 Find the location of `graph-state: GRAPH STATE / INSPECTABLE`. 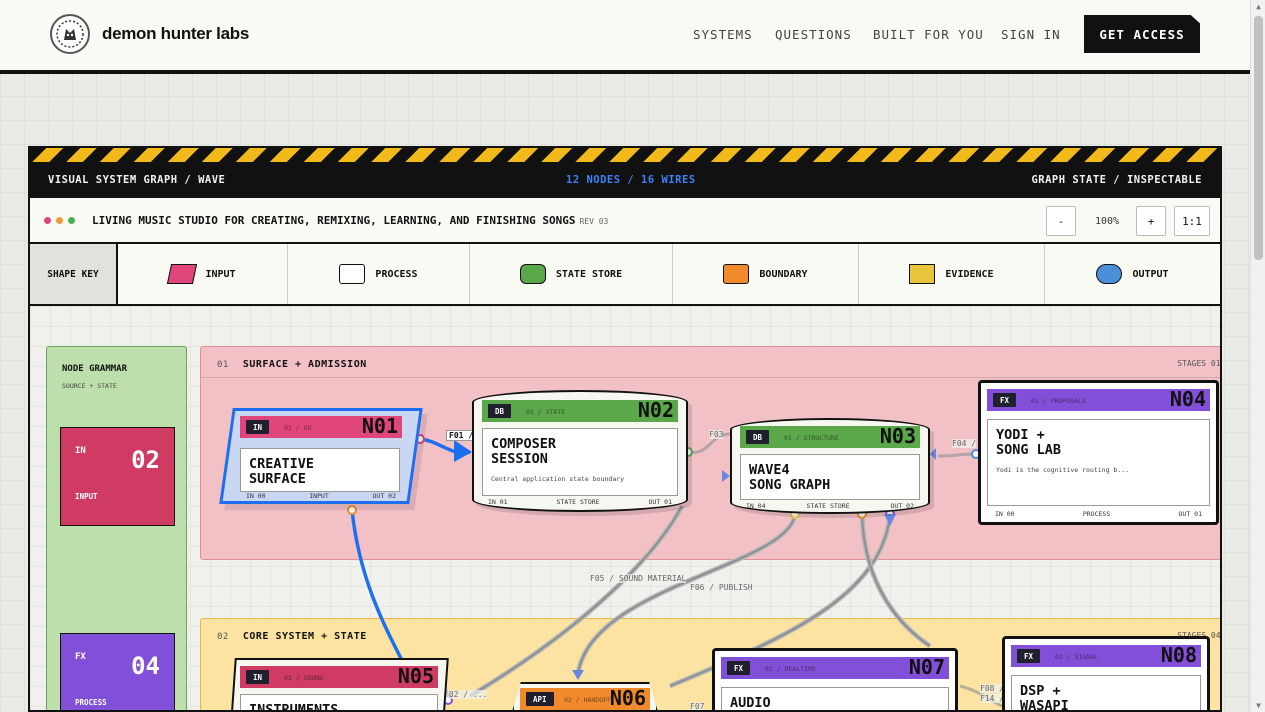

graph-state: GRAPH STATE / INSPECTABLE is located at coordinates (1116, 180).